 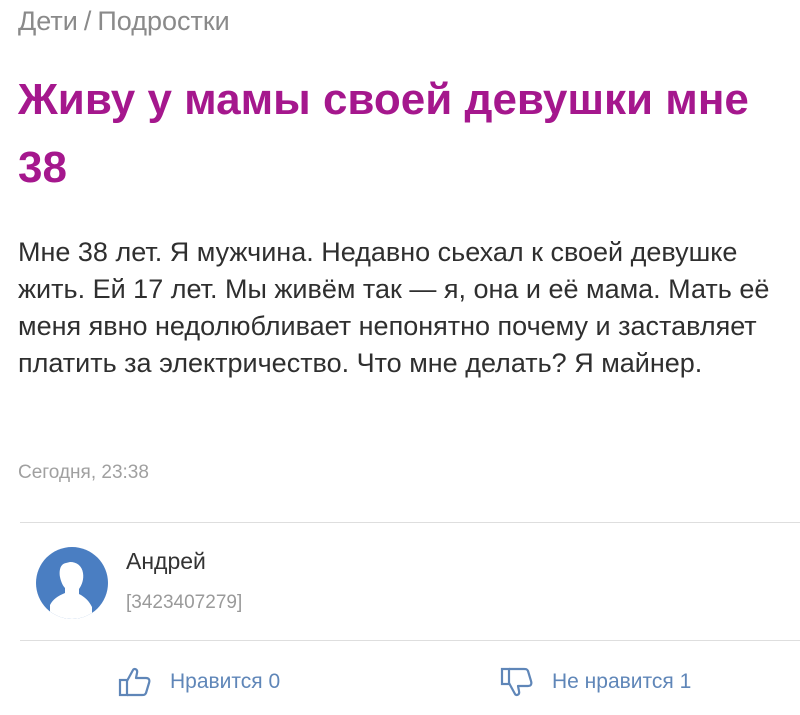 I want to click on author-id: [3423407279], so click(x=184, y=602).